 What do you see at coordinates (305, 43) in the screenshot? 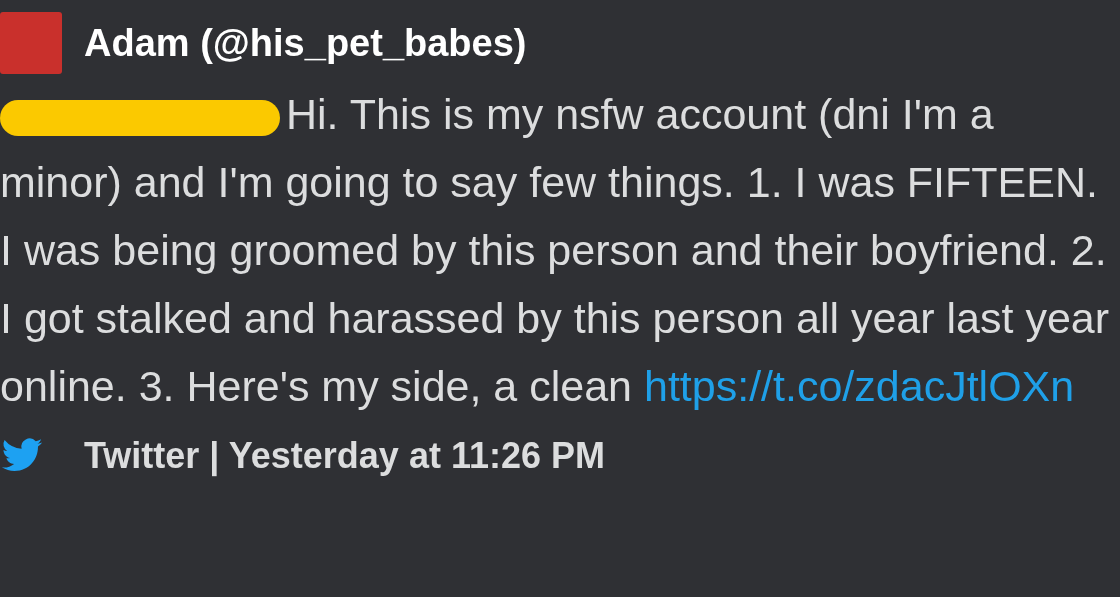
I see `author-name: Adam (@his_pet_babes)` at bounding box center [305, 43].